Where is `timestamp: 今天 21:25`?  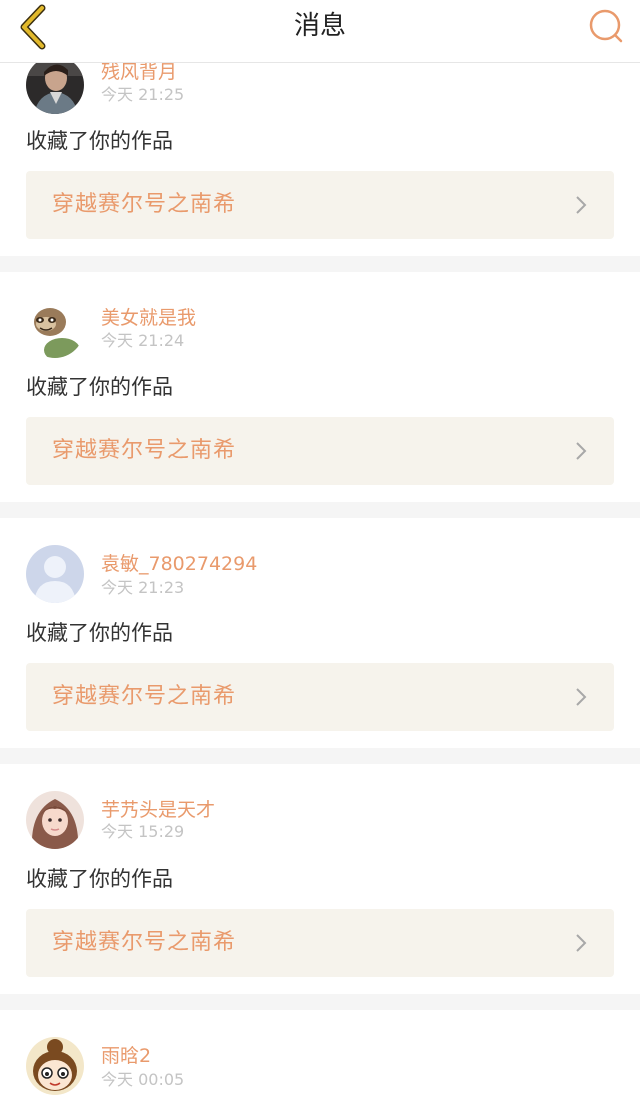
timestamp: 今天 21:25 is located at coordinates (143, 94).